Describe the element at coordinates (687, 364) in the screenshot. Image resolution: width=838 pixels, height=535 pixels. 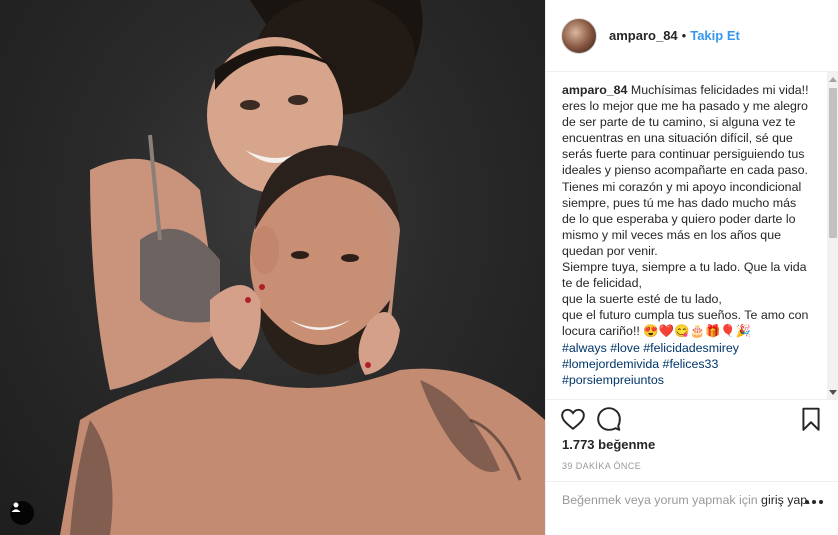
I see `hashtag-line: #lomejordemivida #felices33` at that location.